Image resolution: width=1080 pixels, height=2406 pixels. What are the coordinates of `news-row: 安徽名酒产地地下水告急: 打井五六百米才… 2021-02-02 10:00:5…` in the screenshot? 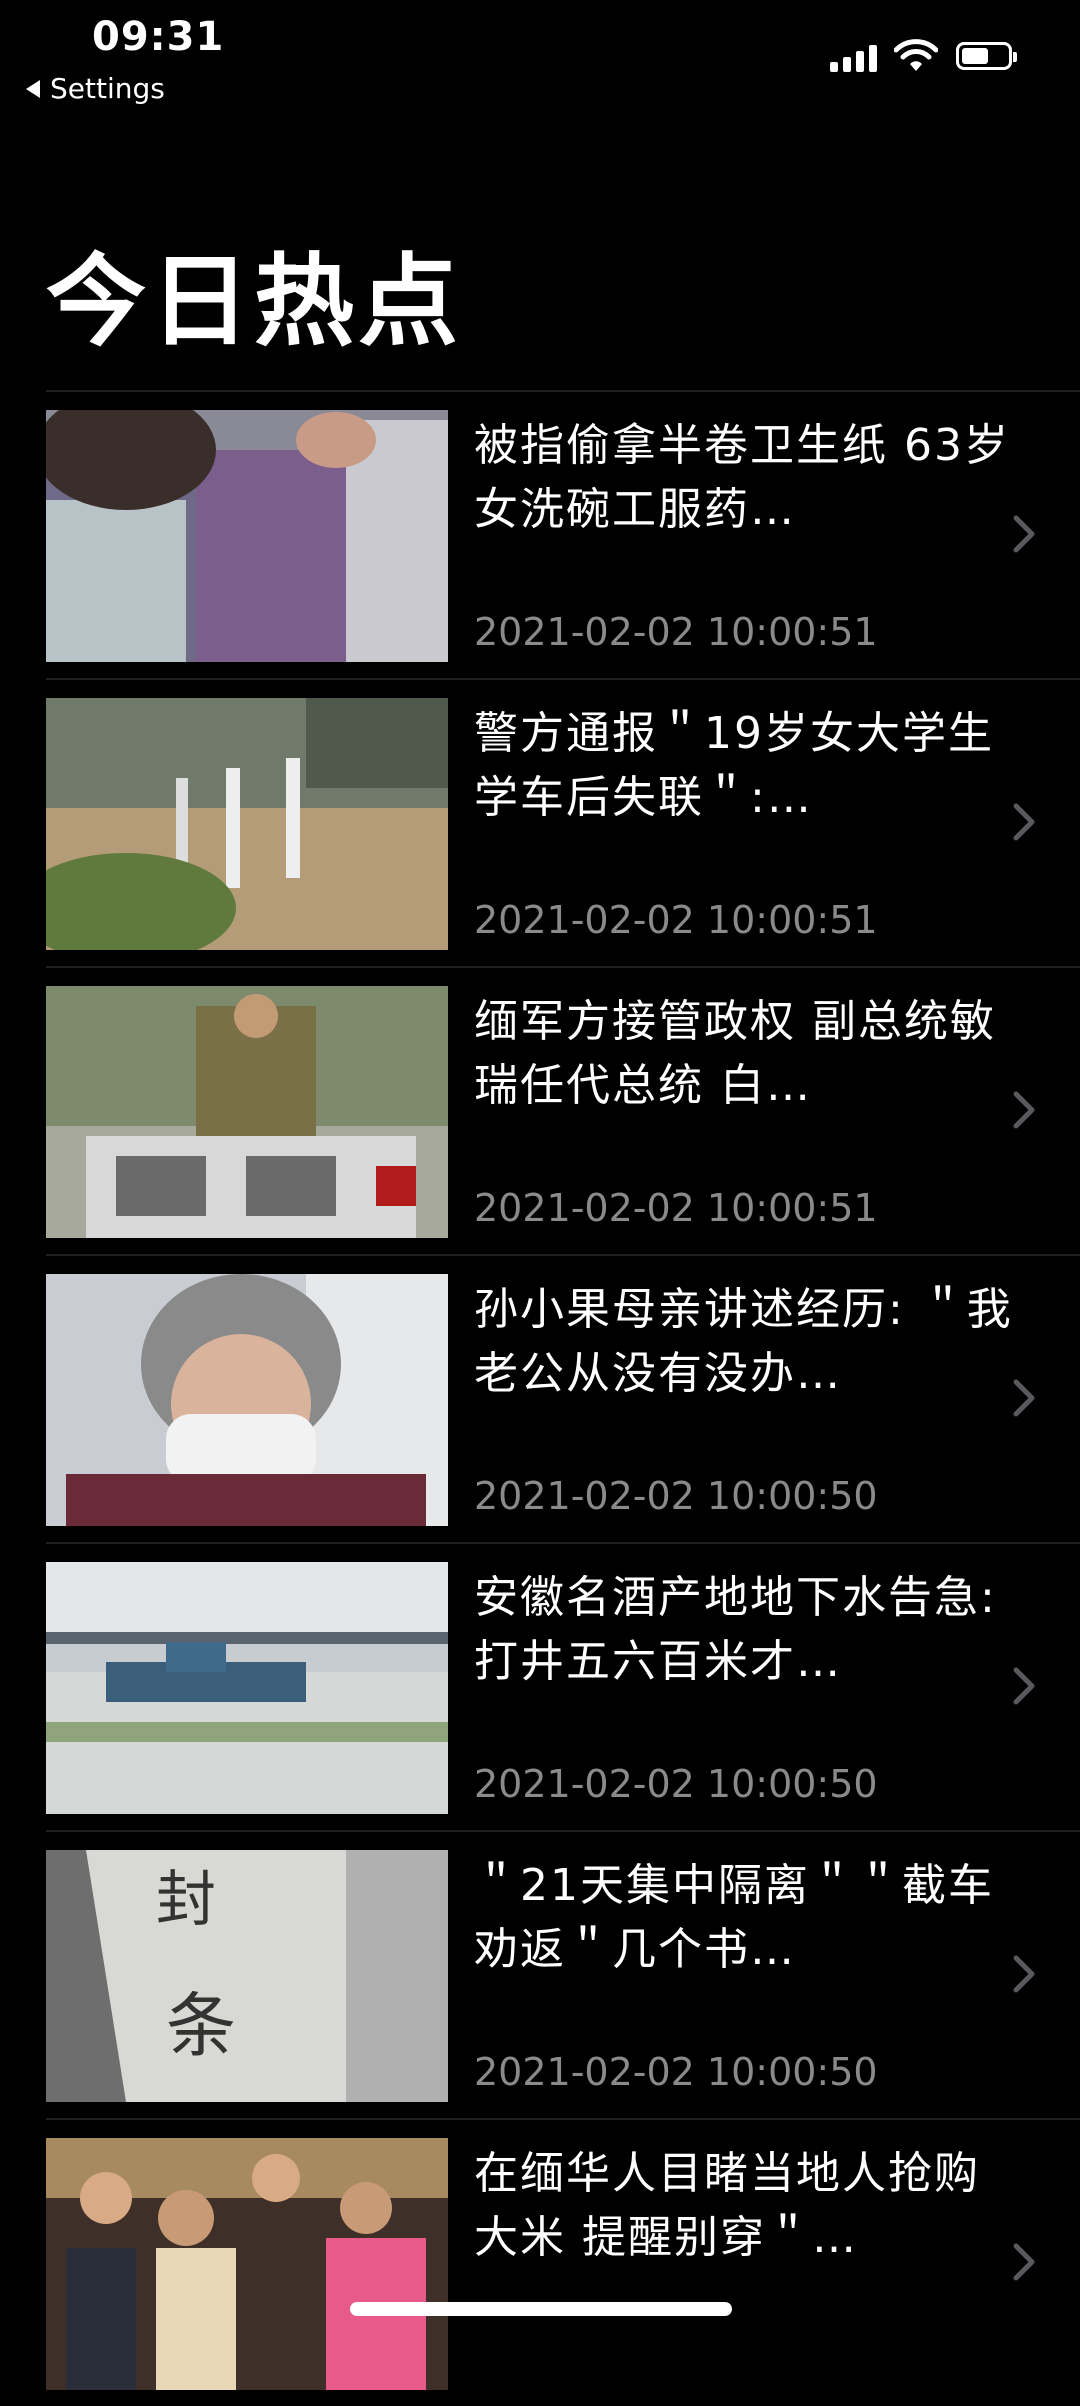 It's located at (563, 1686).